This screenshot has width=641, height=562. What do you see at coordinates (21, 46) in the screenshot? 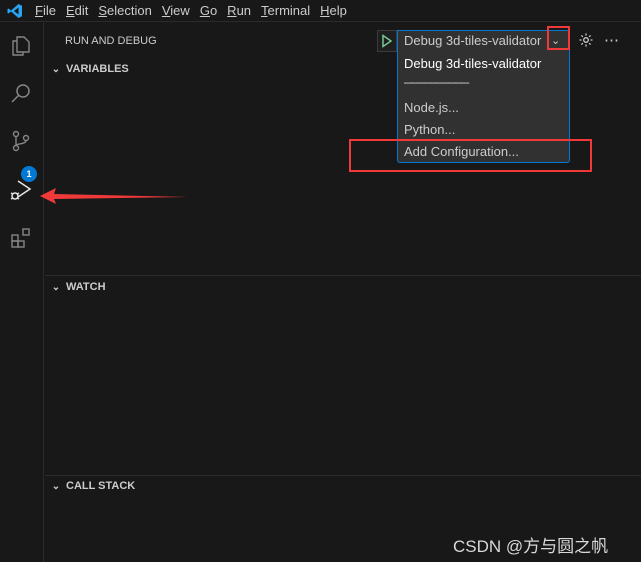
I see `explorer-icon` at bounding box center [21, 46].